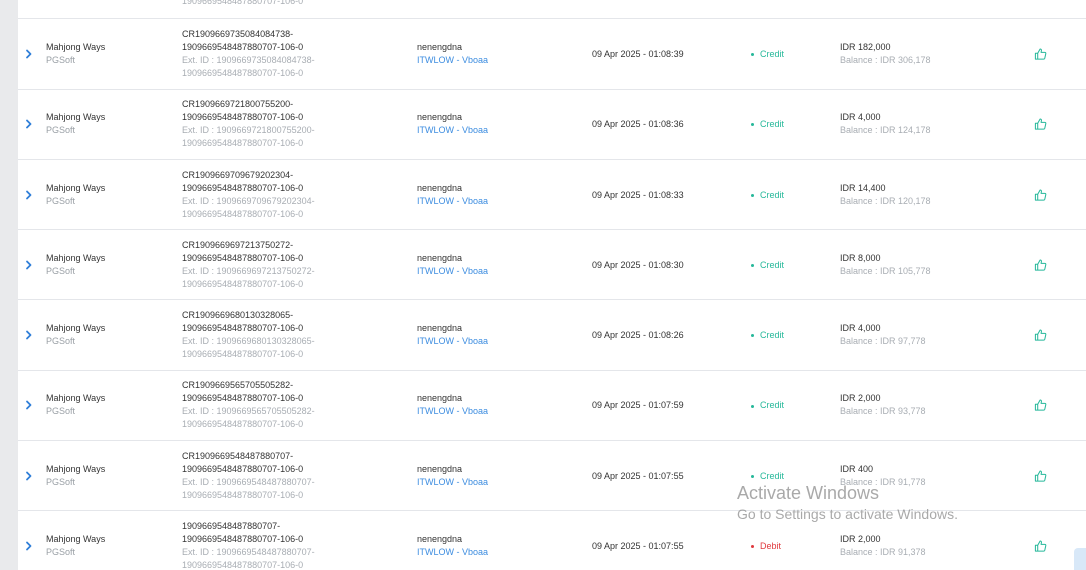 The width and height of the screenshot is (1086, 570). I want to click on amount-cell: IDR 182,000 Balance : IDR 306,178, so click(885, 54).